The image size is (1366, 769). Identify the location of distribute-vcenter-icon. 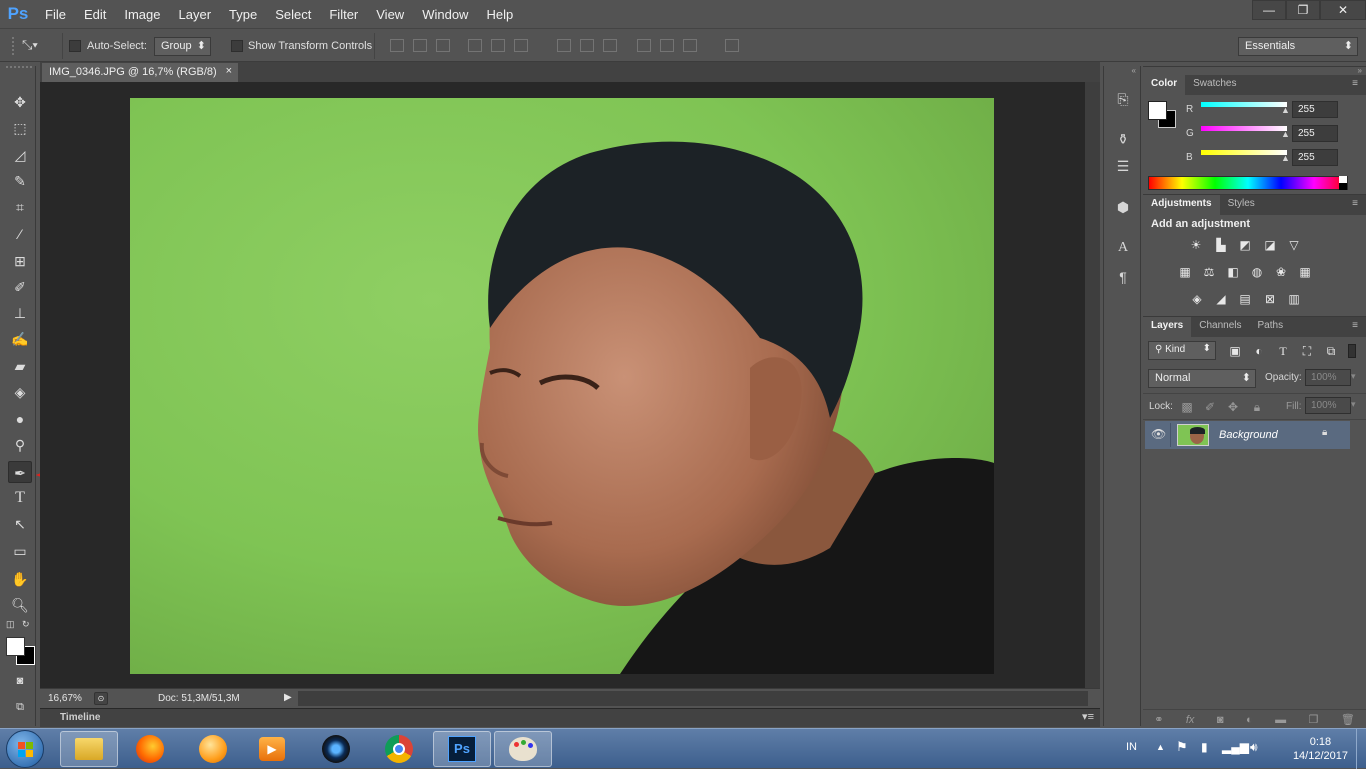
(587, 45).